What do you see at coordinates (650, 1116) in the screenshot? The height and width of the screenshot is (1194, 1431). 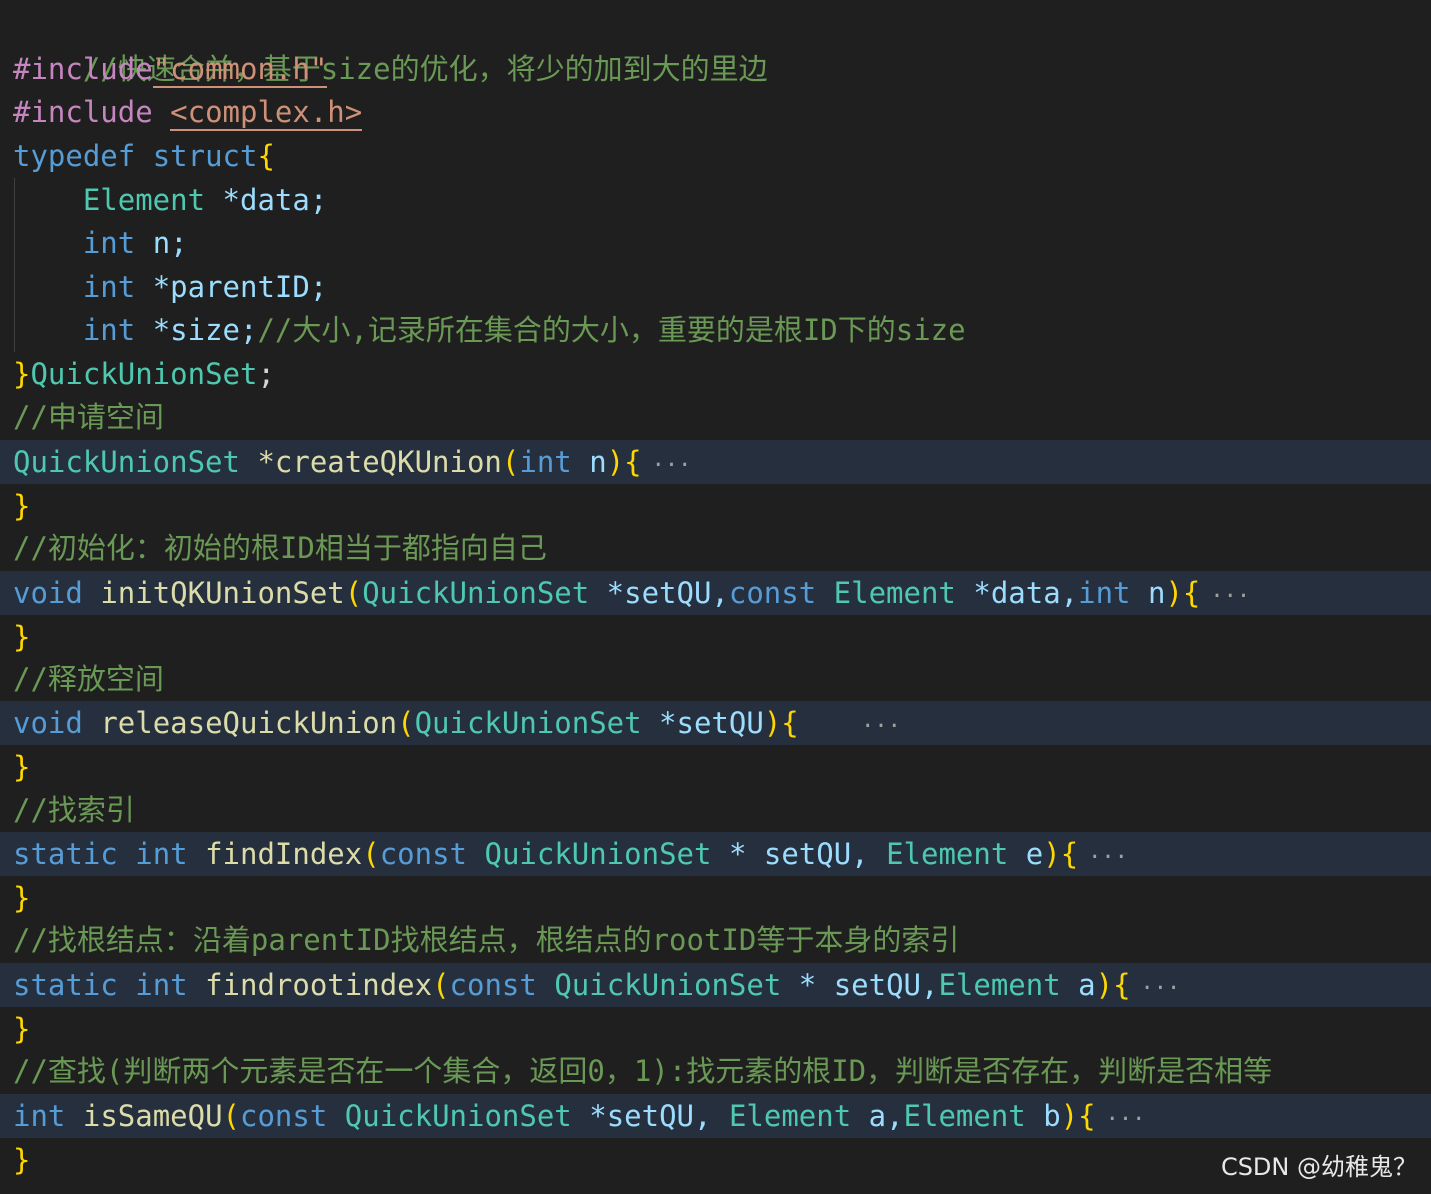 I see `parameter: *setQU,` at bounding box center [650, 1116].